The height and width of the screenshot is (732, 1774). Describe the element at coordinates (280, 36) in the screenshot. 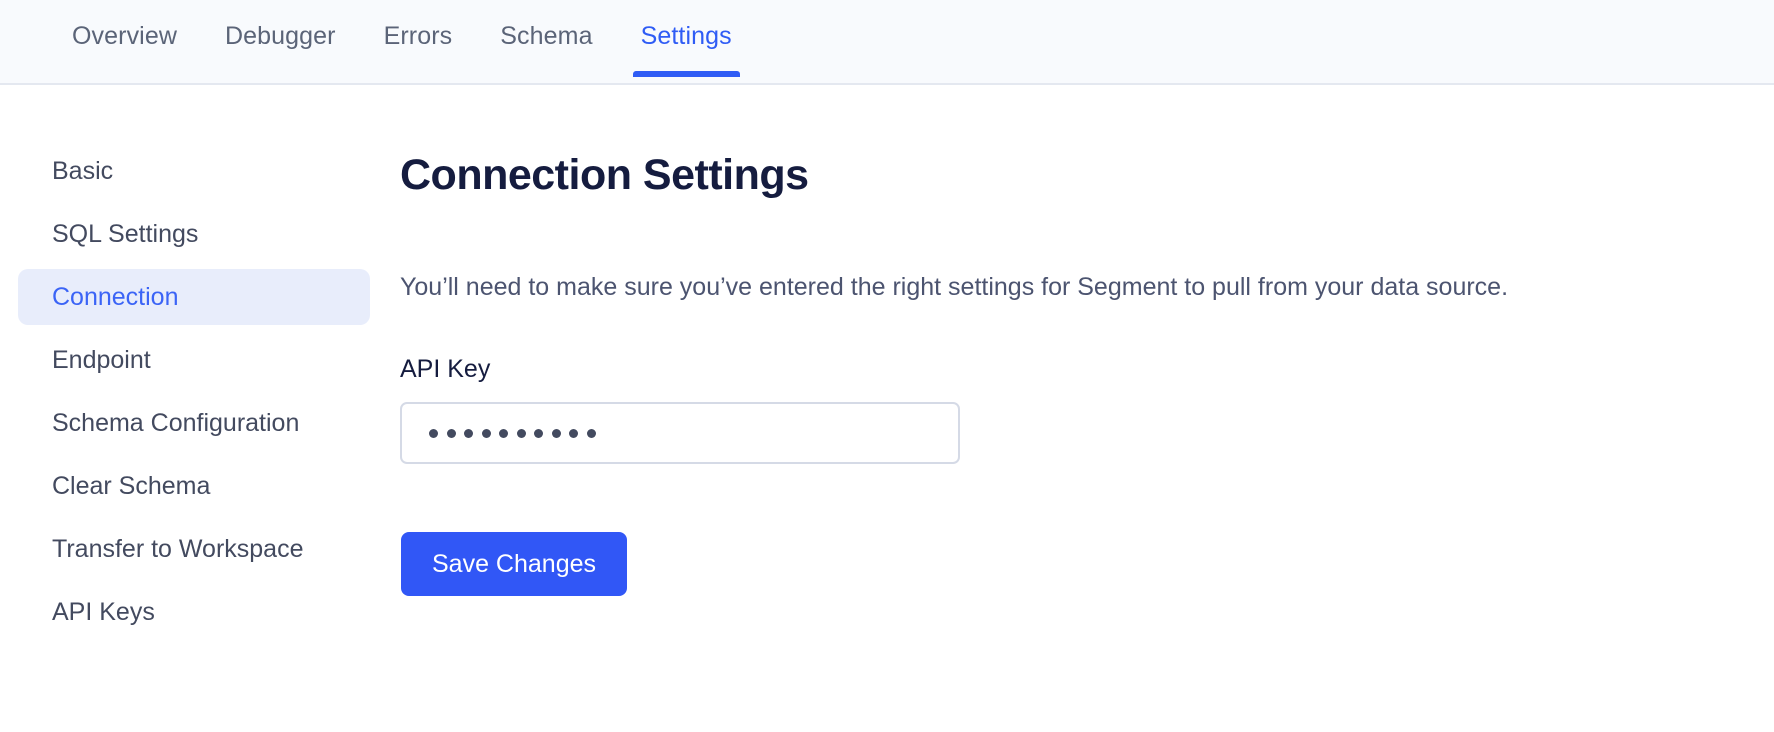

I see `tab-debugger-label: Debugger` at that location.